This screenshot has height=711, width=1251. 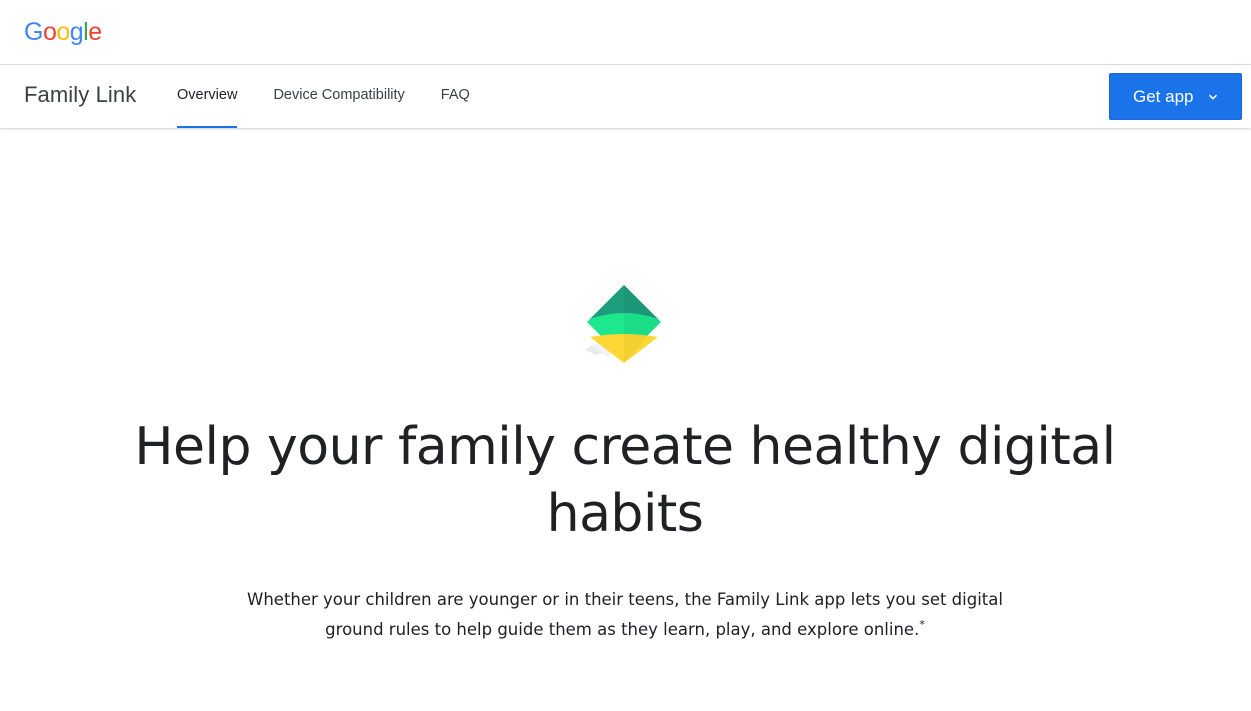 I want to click on tab-faq: FAQ, so click(x=455, y=96).